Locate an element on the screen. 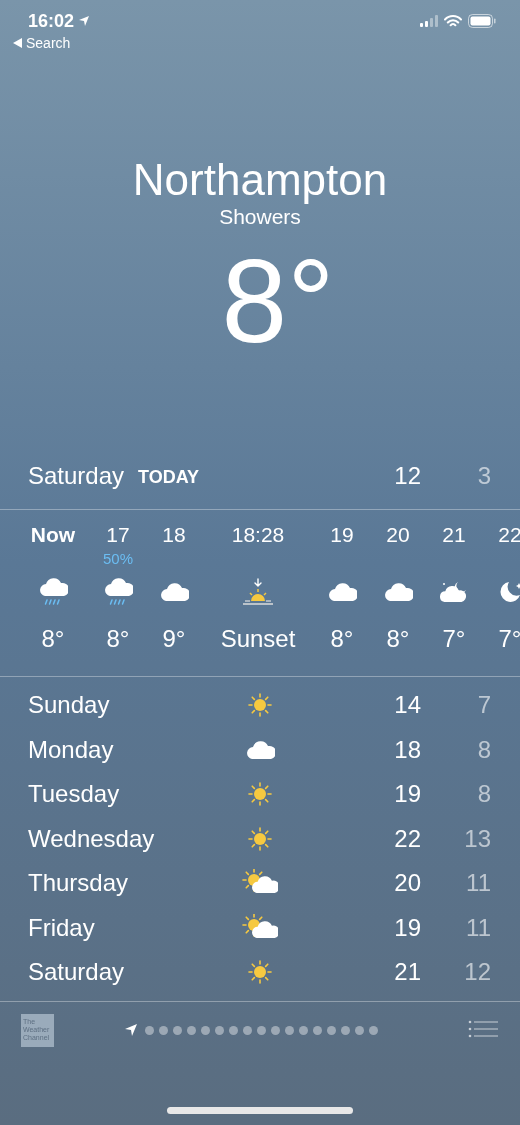  today-day: Saturday is located at coordinates (76, 476).